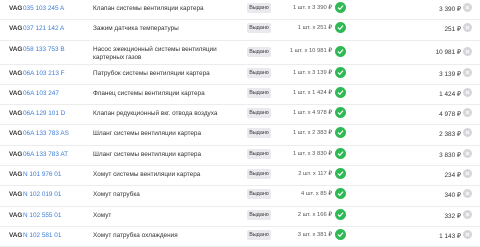 The image size is (480, 247). Describe the element at coordinates (43, 28) in the screenshot. I see `part-number-link: 037 121 142 A` at that location.